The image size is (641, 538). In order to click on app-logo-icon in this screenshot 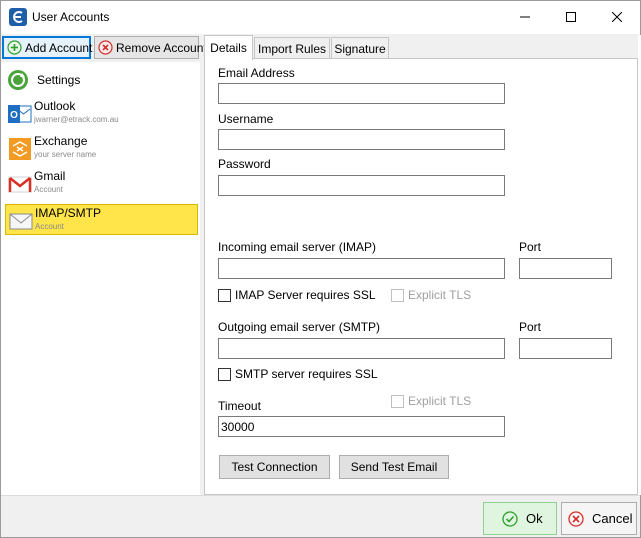, I will do `click(18, 17)`.